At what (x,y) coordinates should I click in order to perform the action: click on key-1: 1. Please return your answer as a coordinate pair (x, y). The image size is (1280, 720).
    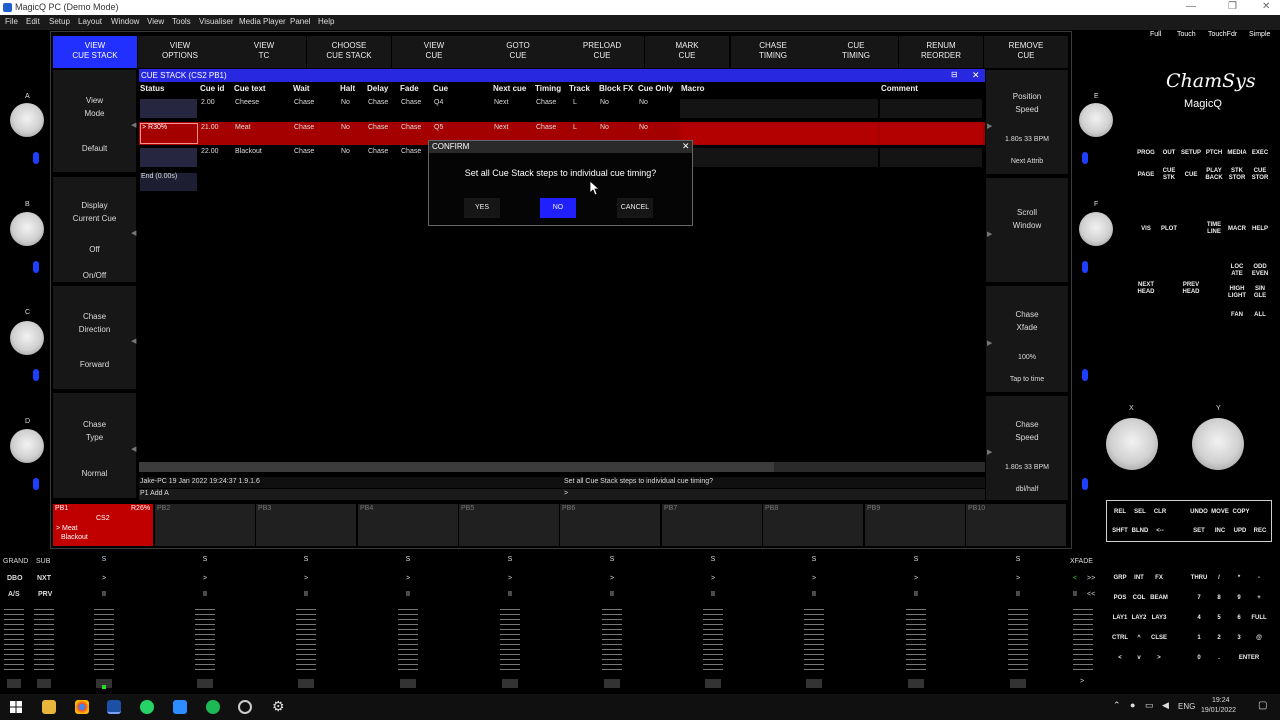
    Looking at the image, I should click on (1199, 638).